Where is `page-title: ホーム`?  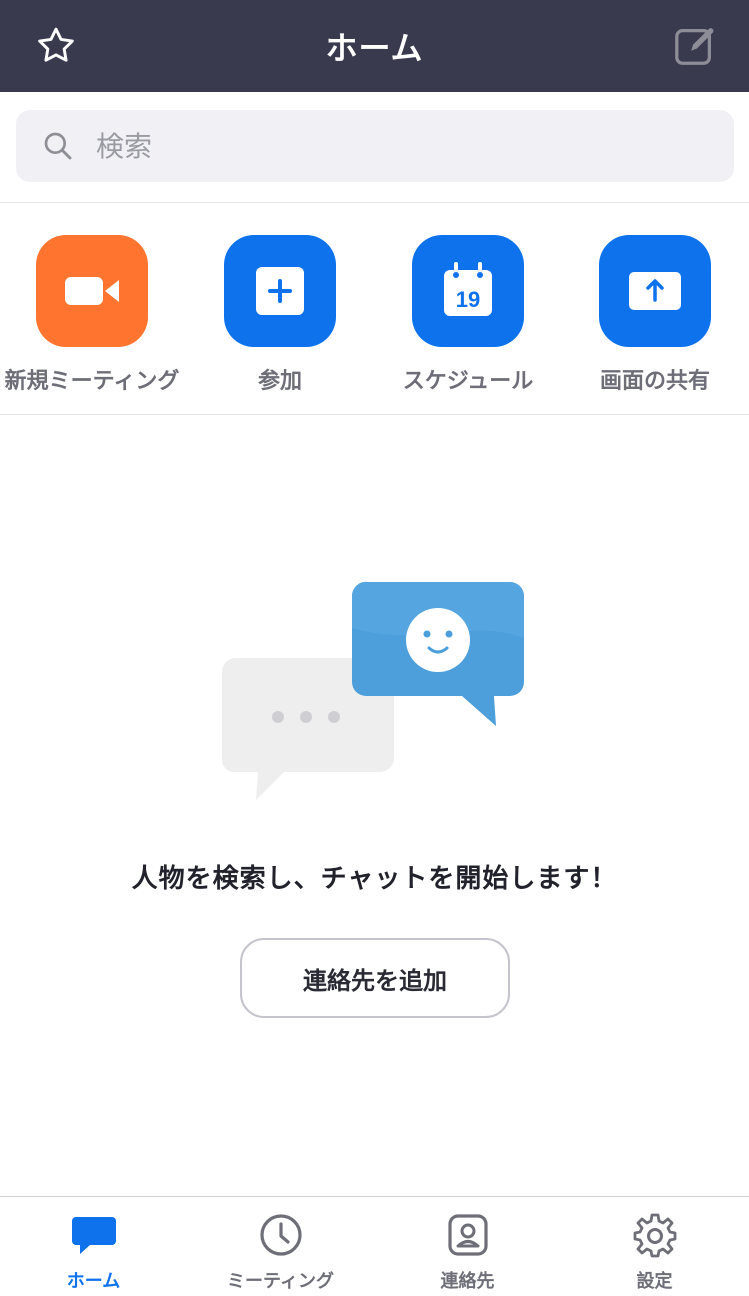 page-title: ホーム is located at coordinates (374, 48).